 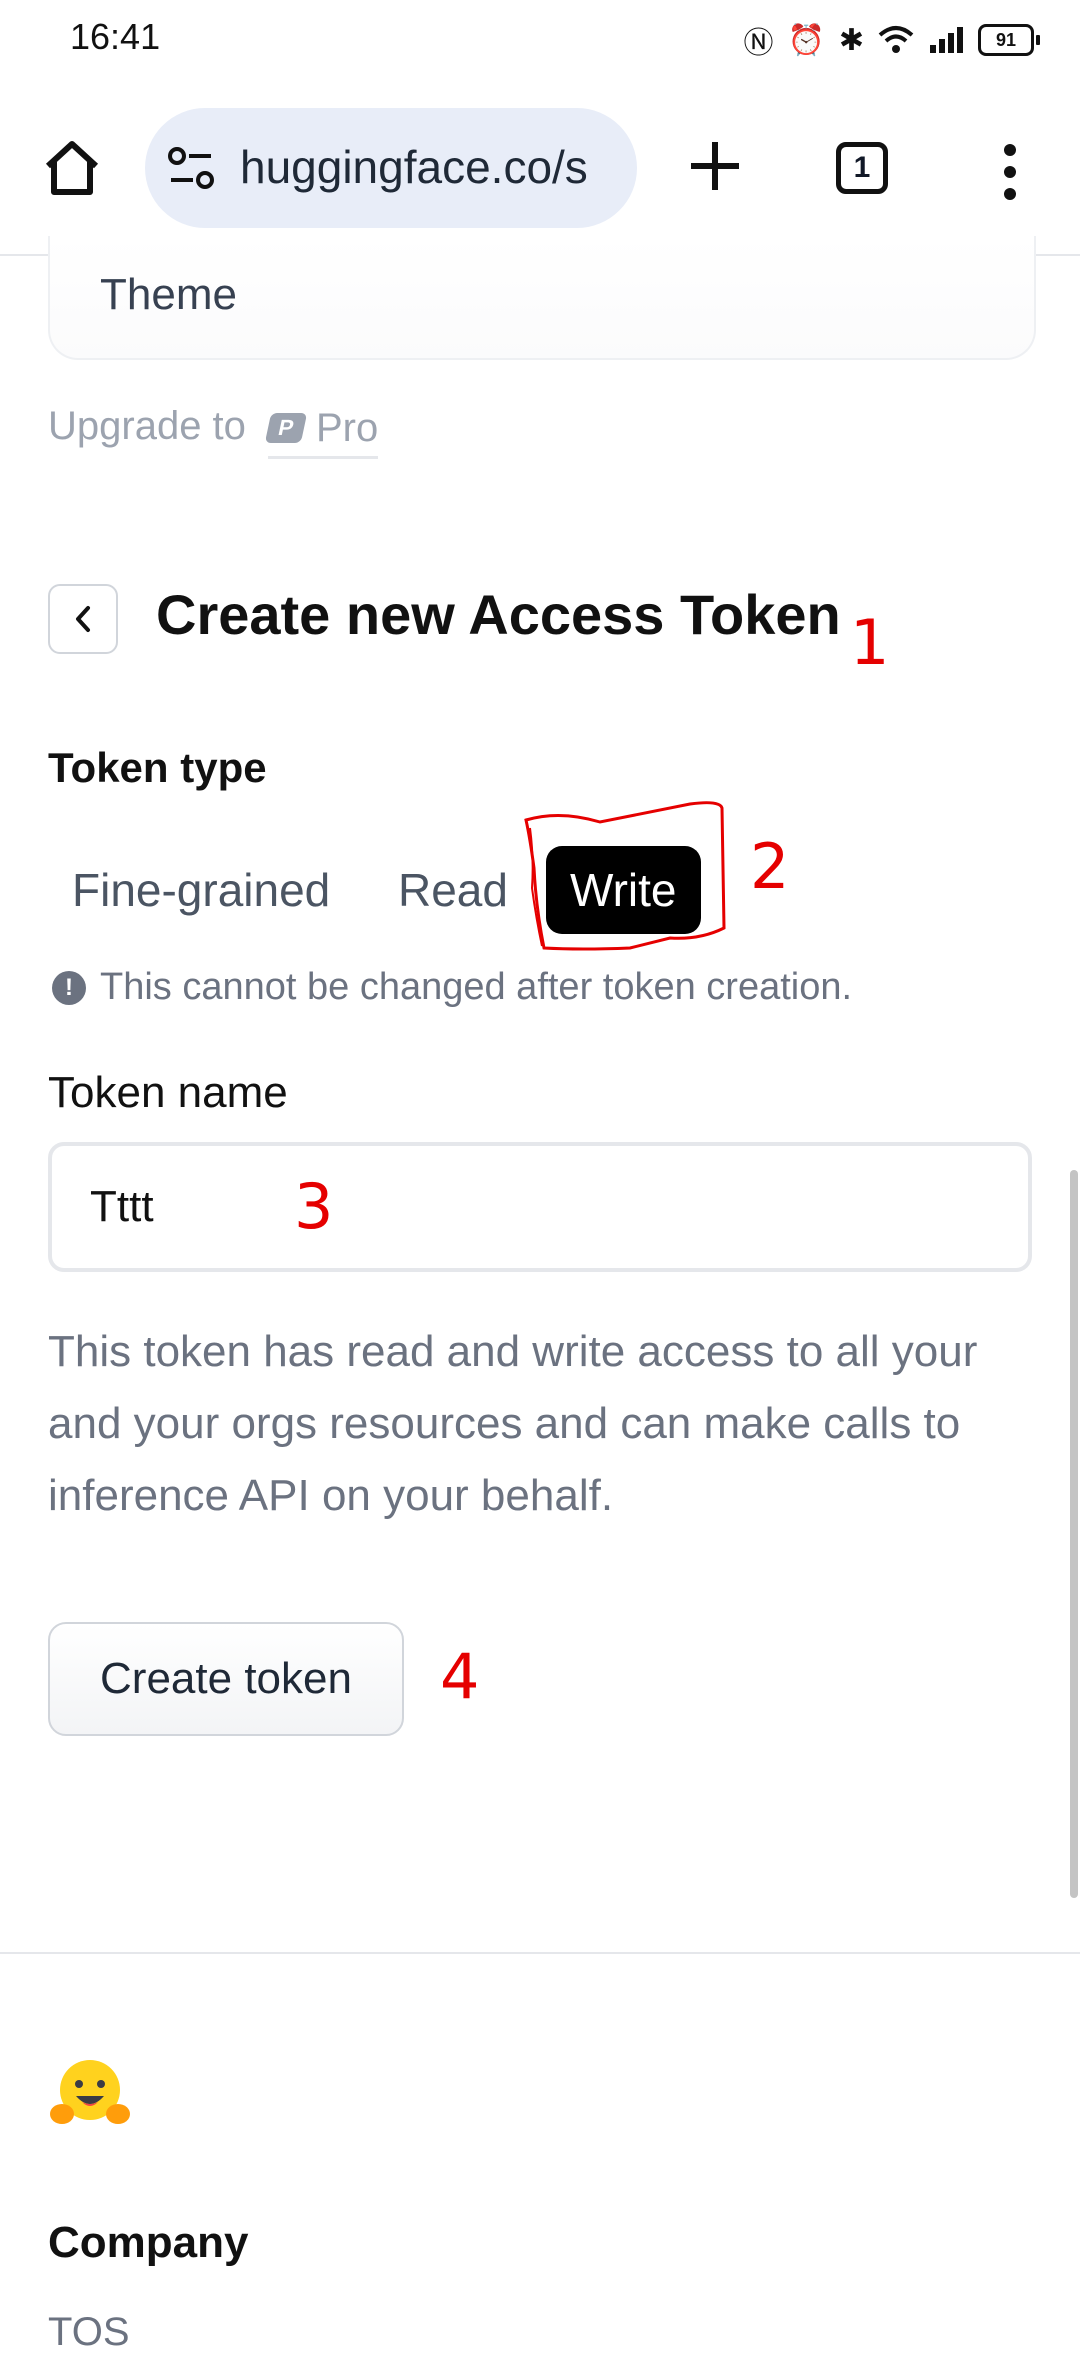 I want to click on plus-icon, so click(x=715, y=166).